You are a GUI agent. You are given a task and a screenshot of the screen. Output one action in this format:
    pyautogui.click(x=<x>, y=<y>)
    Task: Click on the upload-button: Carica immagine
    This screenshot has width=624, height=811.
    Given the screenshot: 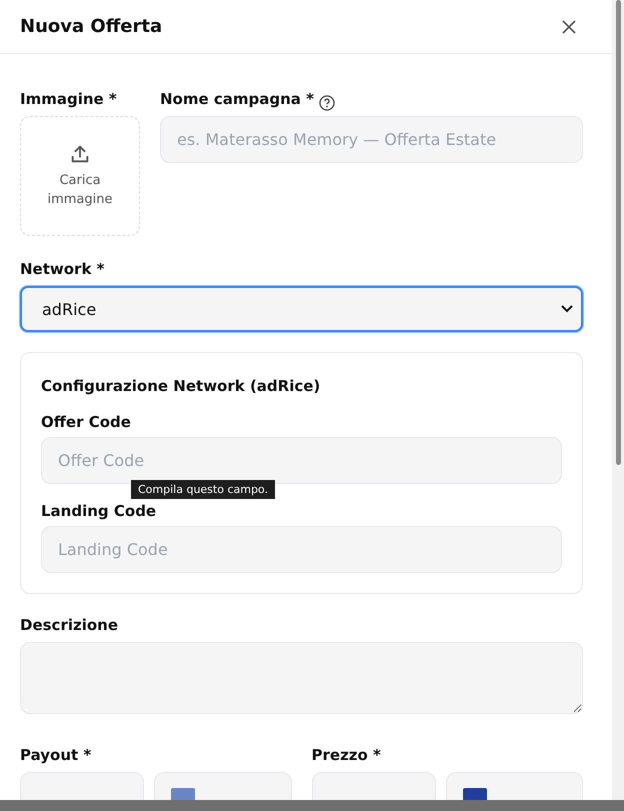 What is the action you would take?
    pyautogui.click(x=80, y=176)
    